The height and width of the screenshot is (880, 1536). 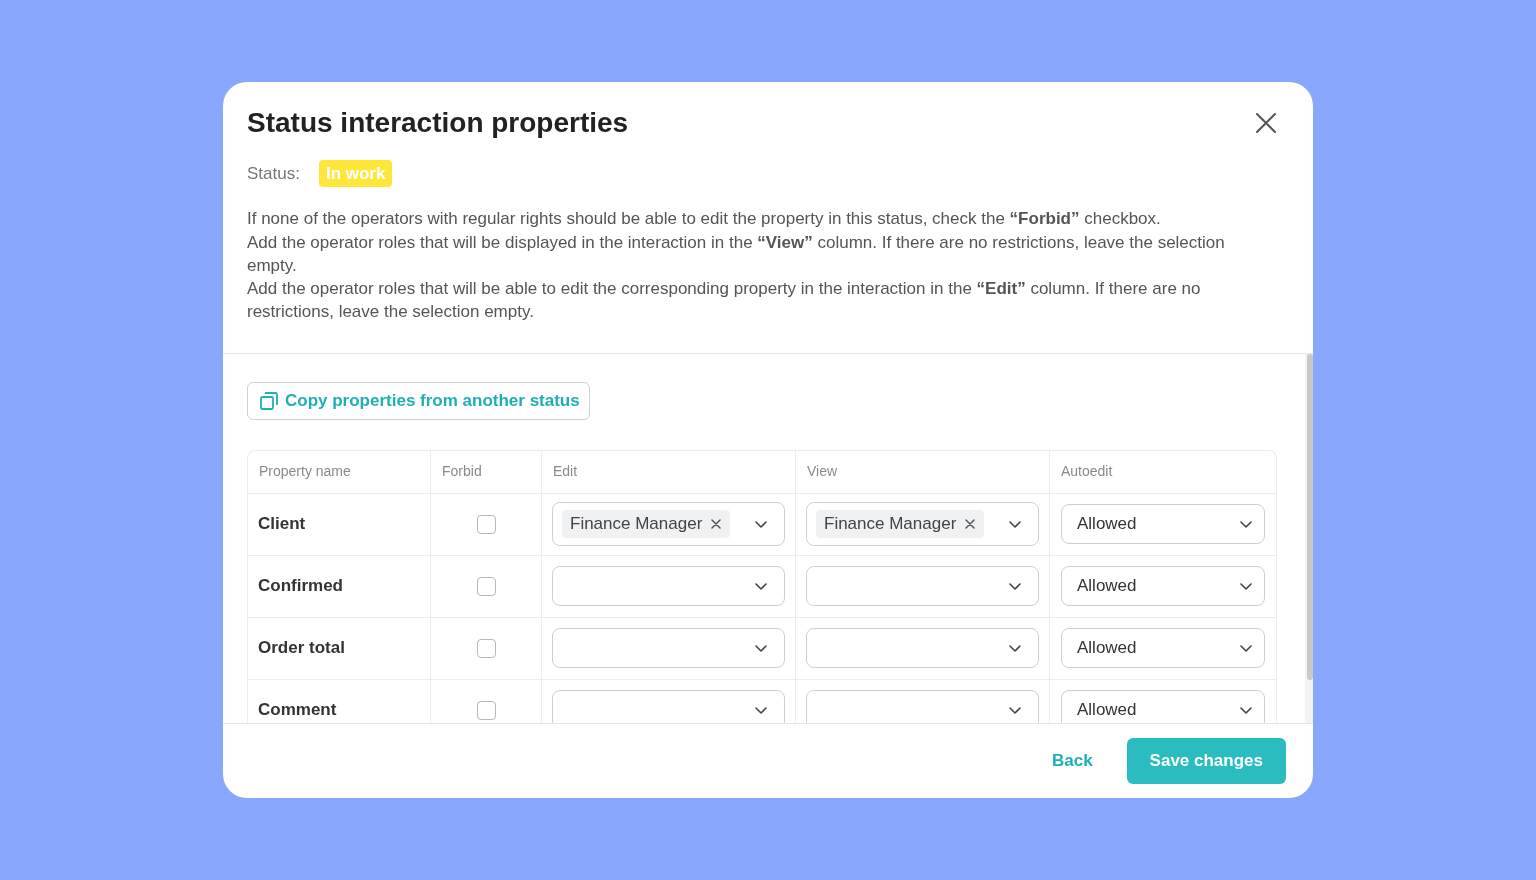 I want to click on column-header: Autoedit, so click(x=1087, y=472).